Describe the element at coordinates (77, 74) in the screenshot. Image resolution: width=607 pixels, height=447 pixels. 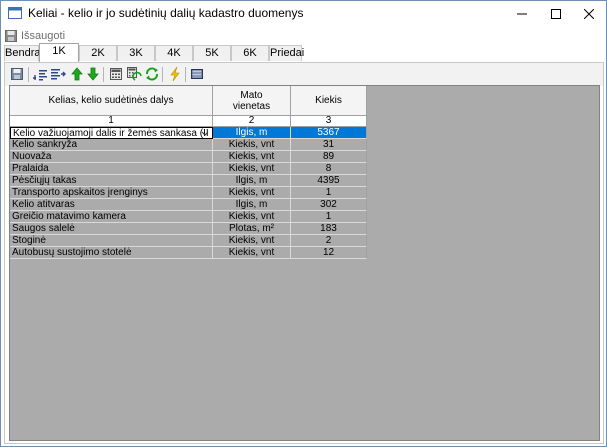
I see `move-up-icon` at that location.